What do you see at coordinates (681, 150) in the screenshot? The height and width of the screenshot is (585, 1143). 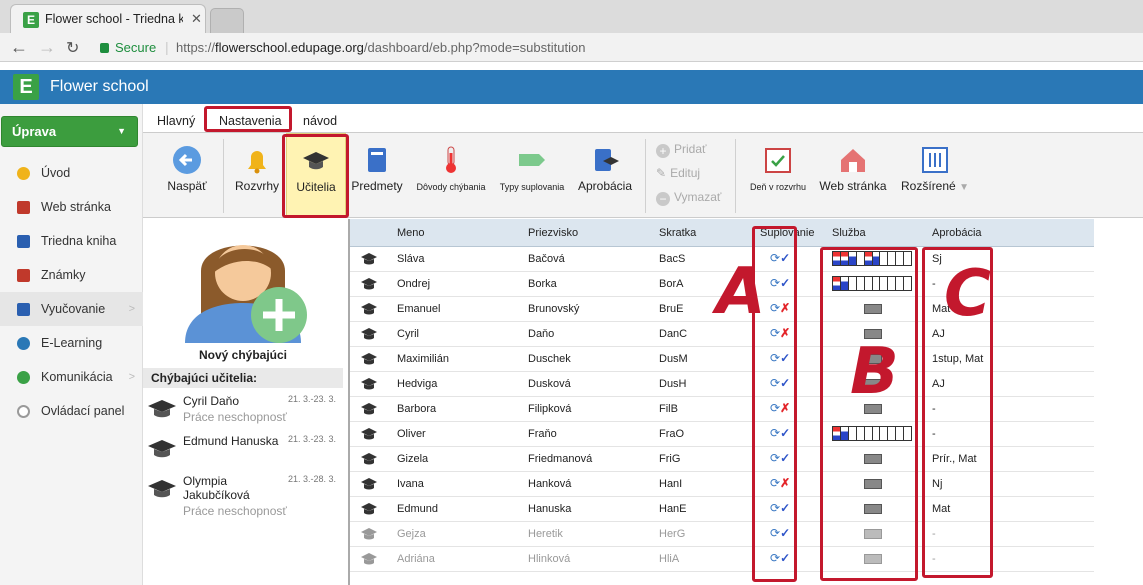 I see `pridat-button: + Pridať` at bounding box center [681, 150].